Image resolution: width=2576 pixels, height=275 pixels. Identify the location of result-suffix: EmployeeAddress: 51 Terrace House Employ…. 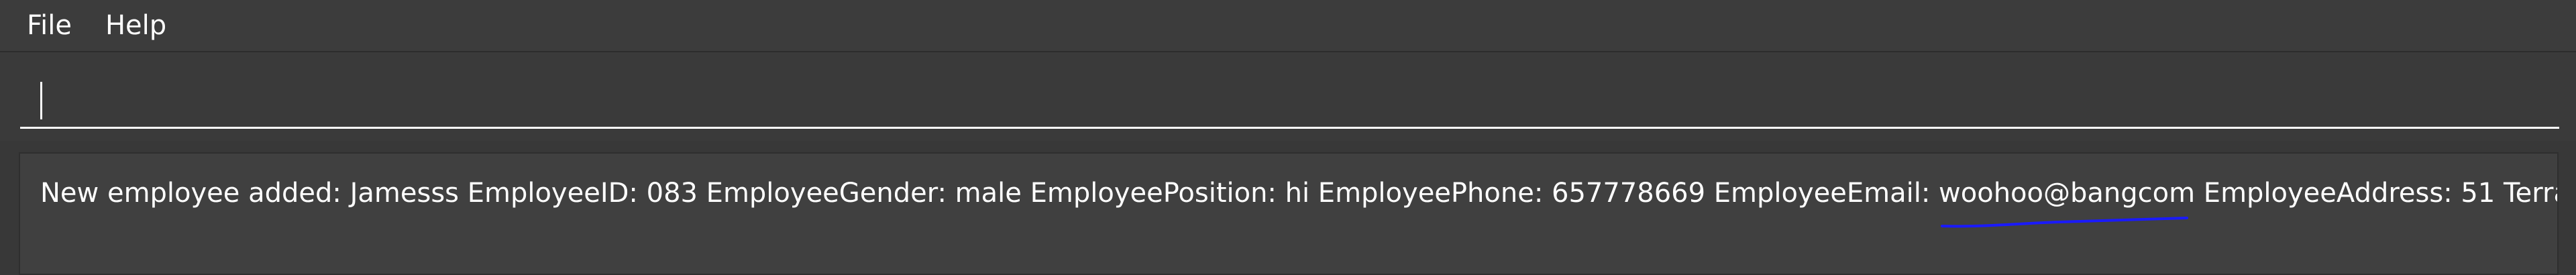
(2380, 194).